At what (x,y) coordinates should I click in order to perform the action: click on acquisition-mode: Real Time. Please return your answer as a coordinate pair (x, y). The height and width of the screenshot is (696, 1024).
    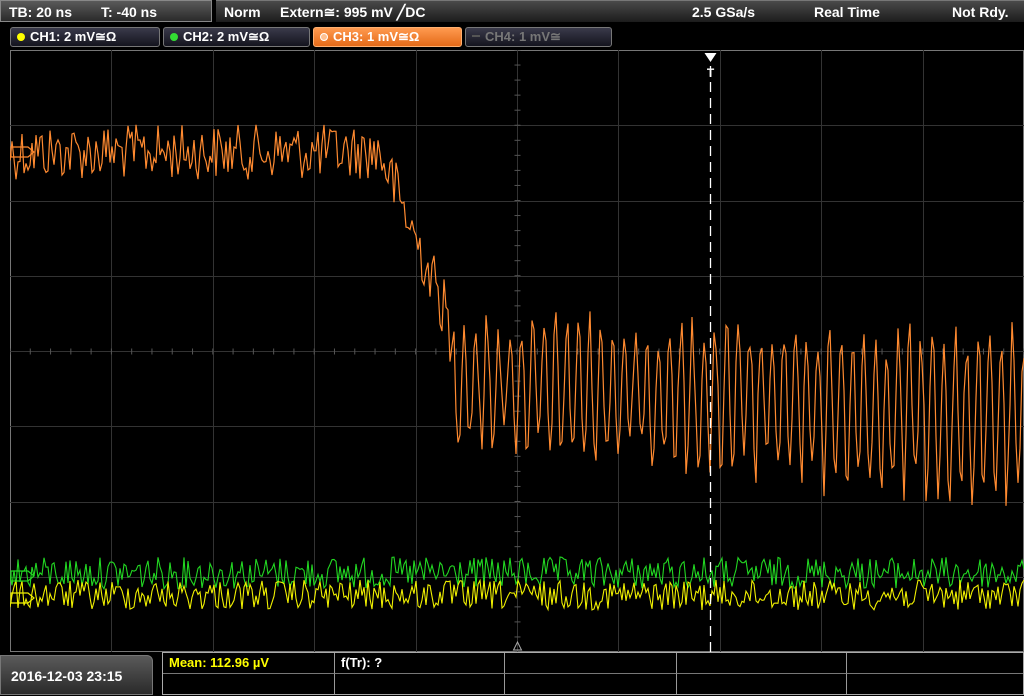
    Looking at the image, I should click on (847, 12).